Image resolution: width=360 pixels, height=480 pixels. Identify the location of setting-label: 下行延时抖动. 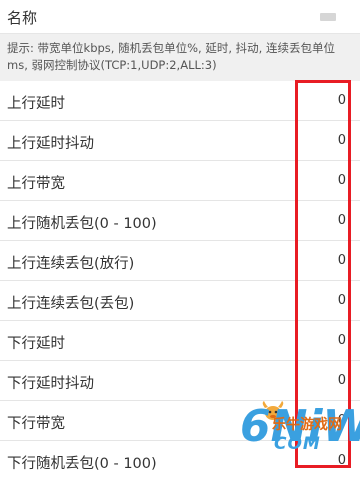
(50, 384).